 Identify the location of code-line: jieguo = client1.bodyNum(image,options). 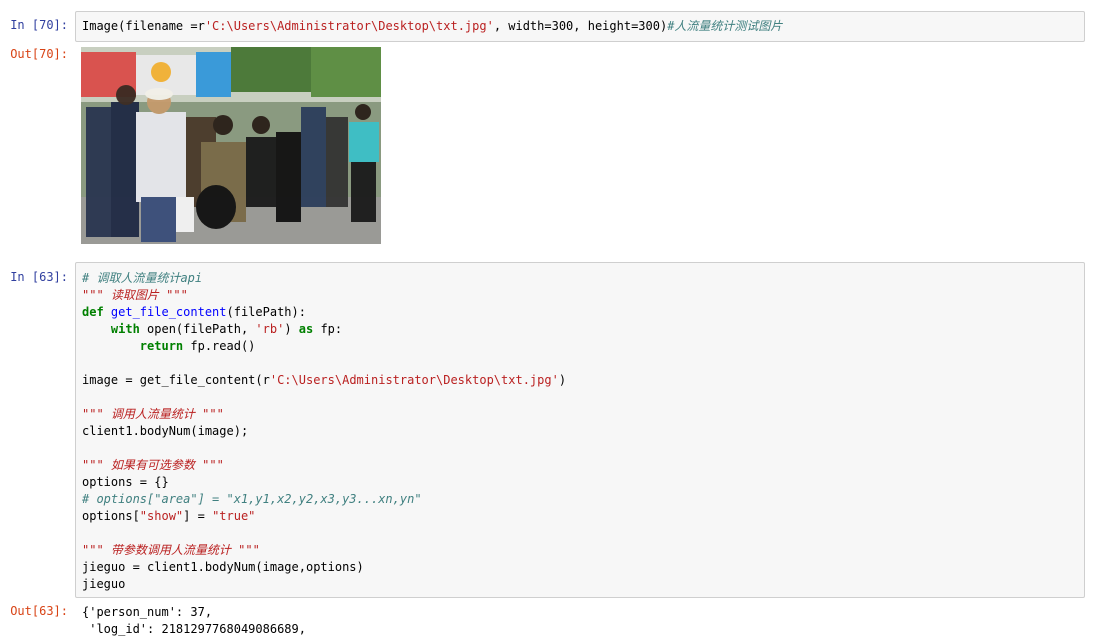
(580, 567).